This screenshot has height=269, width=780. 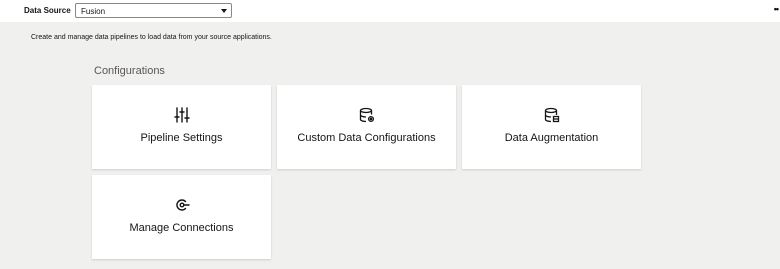 What do you see at coordinates (181, 217) in the screenshot?
I see `manage-connections-card: Manage Connections` at bounding box center [181, 217].